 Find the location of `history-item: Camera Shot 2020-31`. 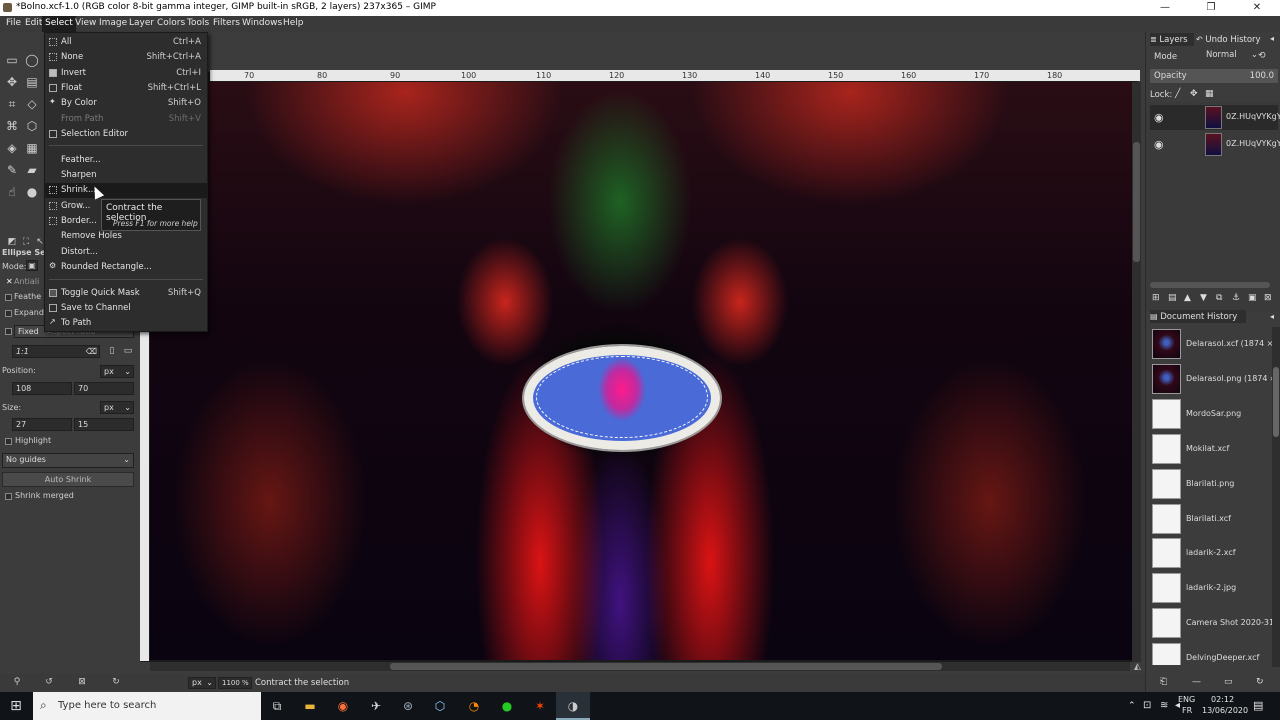

history-item: Camera Shot 2020-31 is located at coordinates (1211, 623).